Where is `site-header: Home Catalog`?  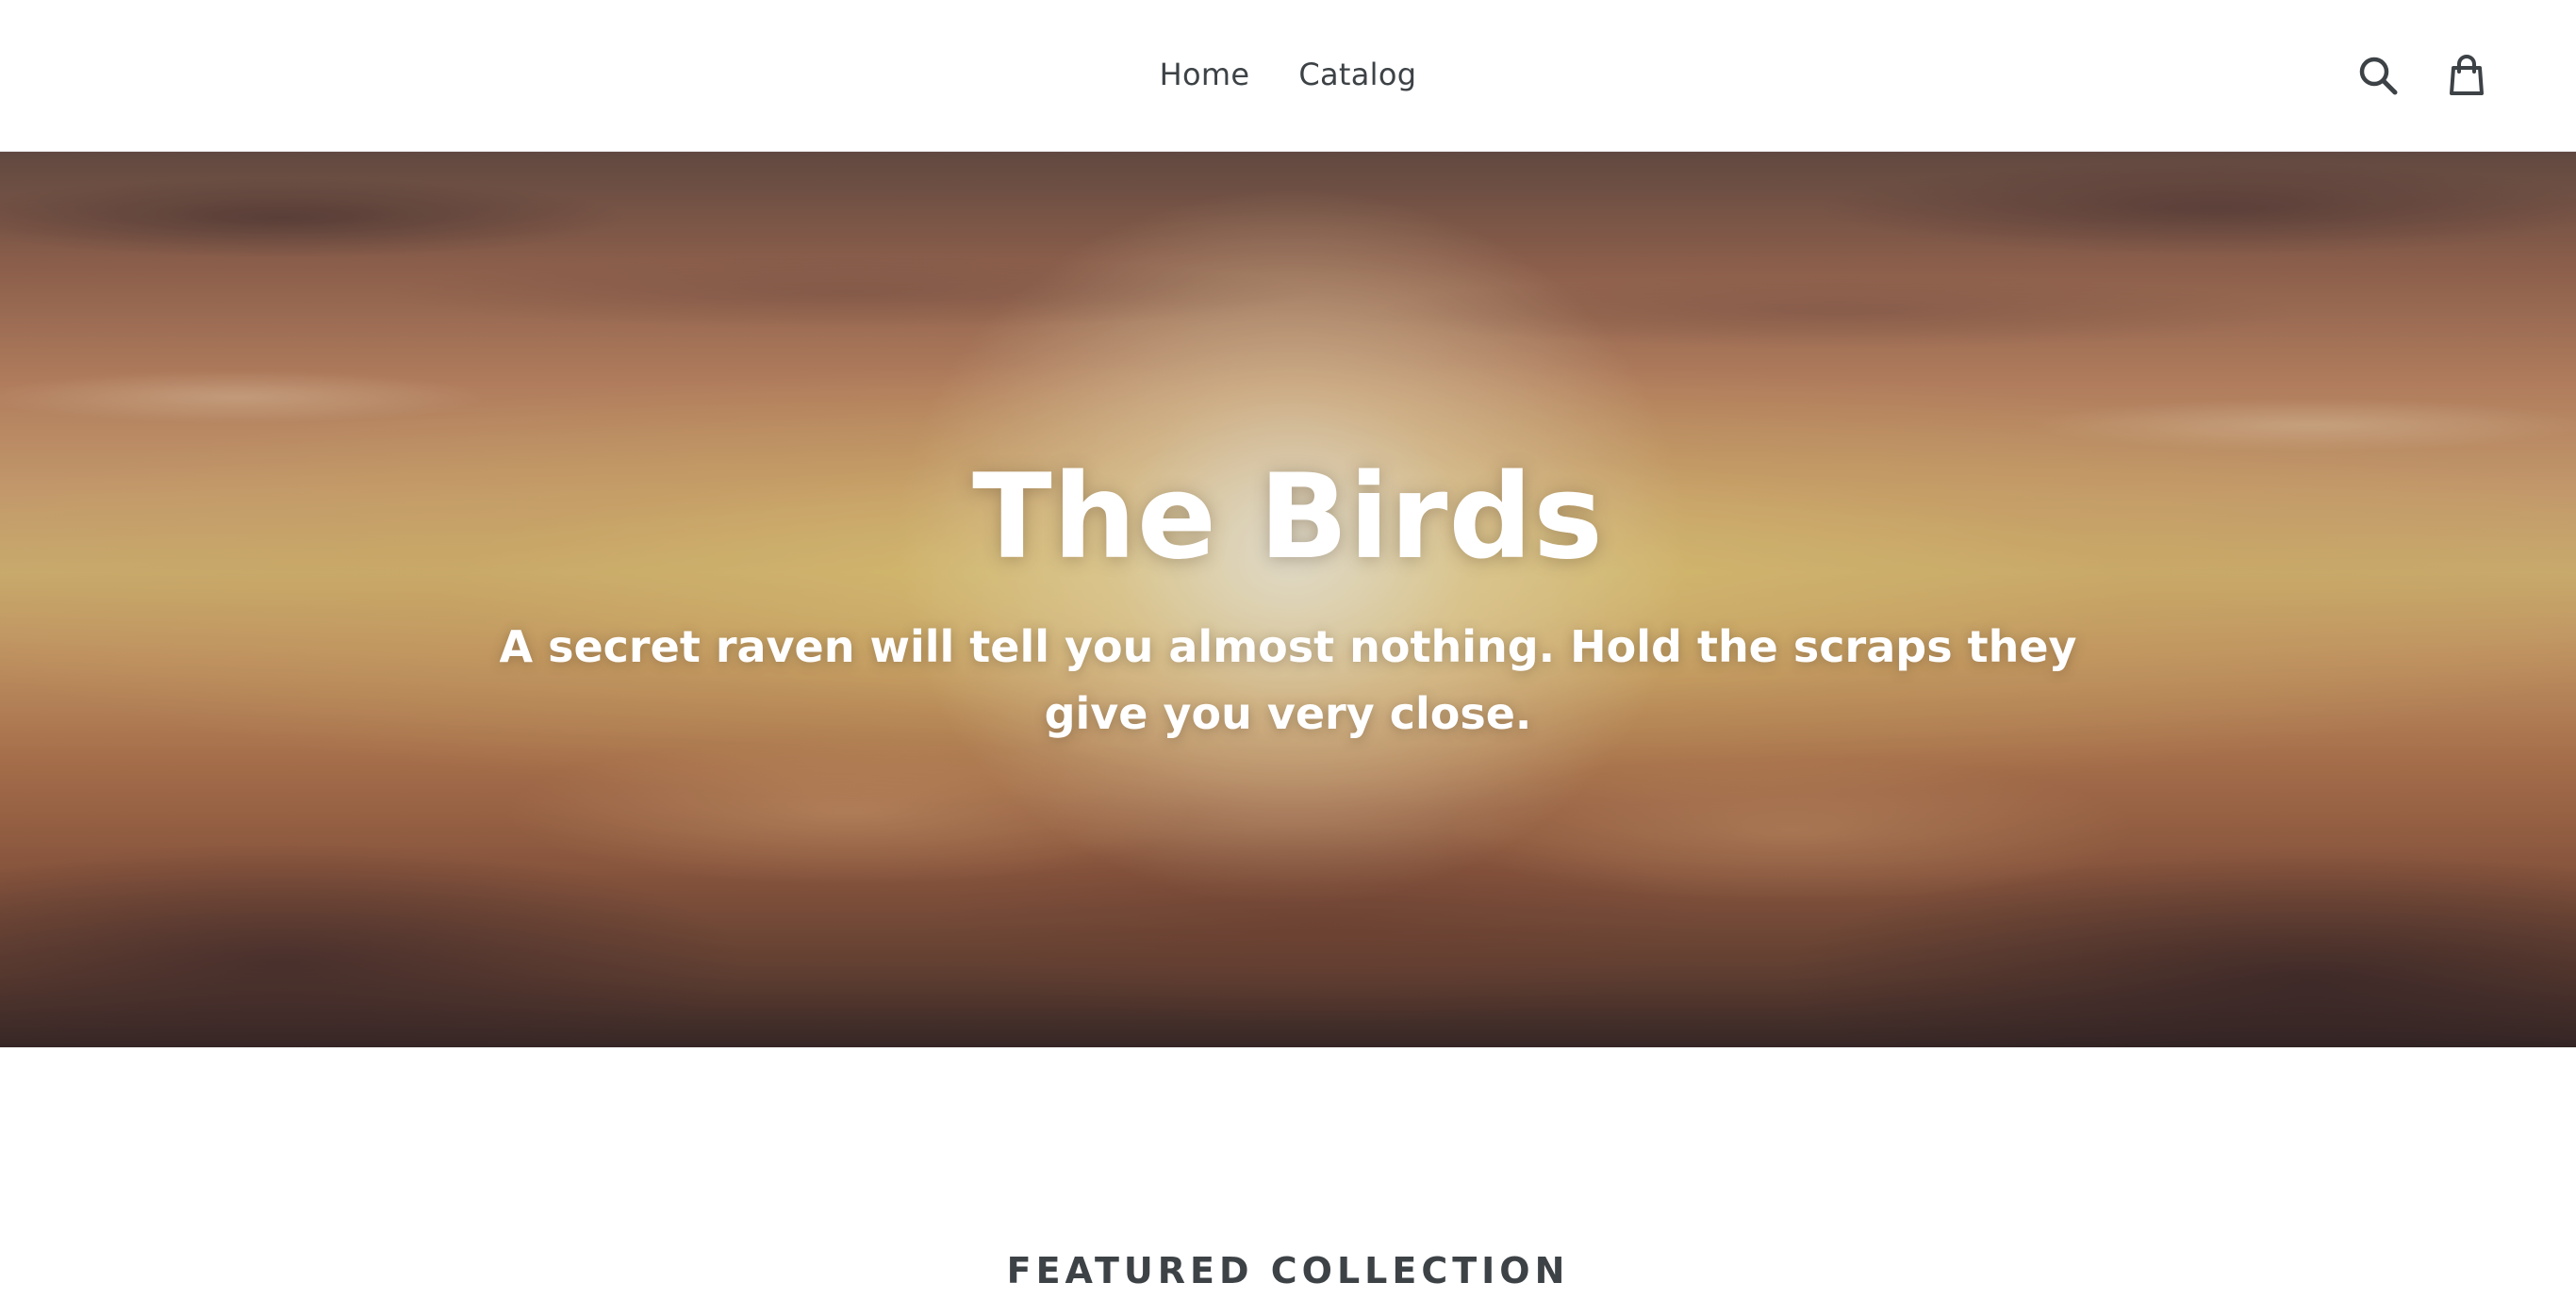 site-header: Home Catalog is located at coordinates (1288, 76).